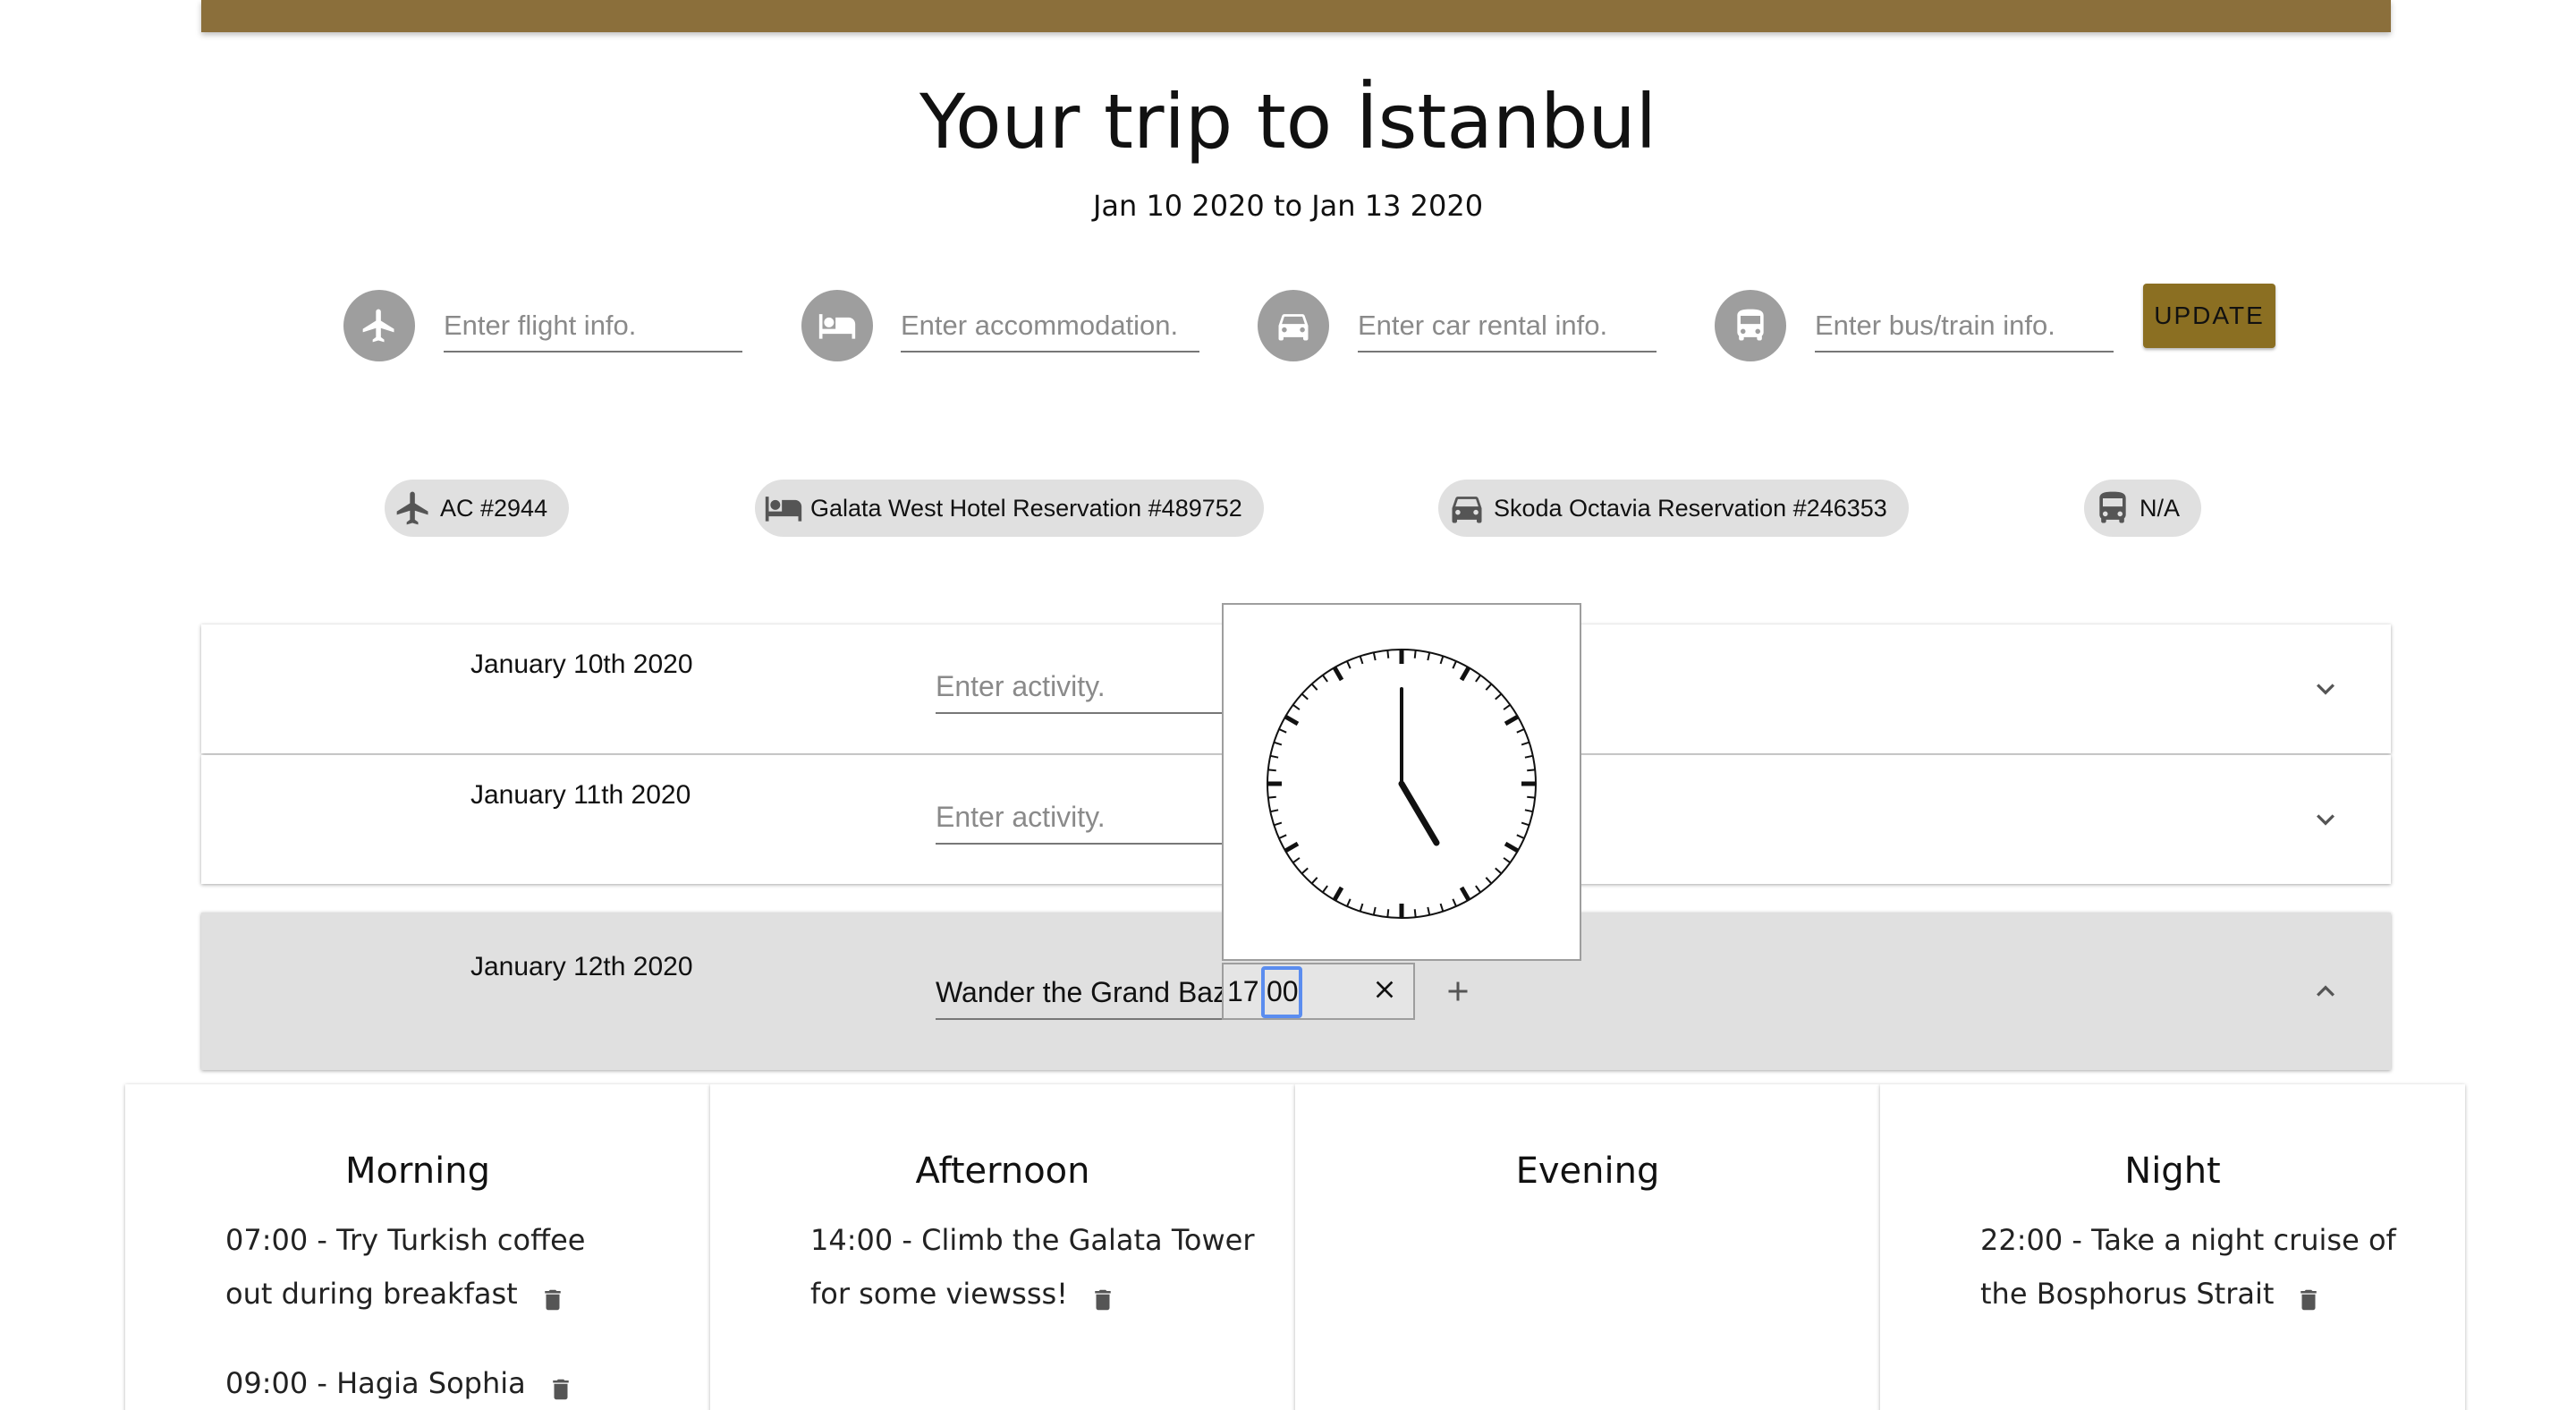 The width and height of the screenshot is (2576, 1410). I want to click on time-hour: 17, so click(1243, 991).